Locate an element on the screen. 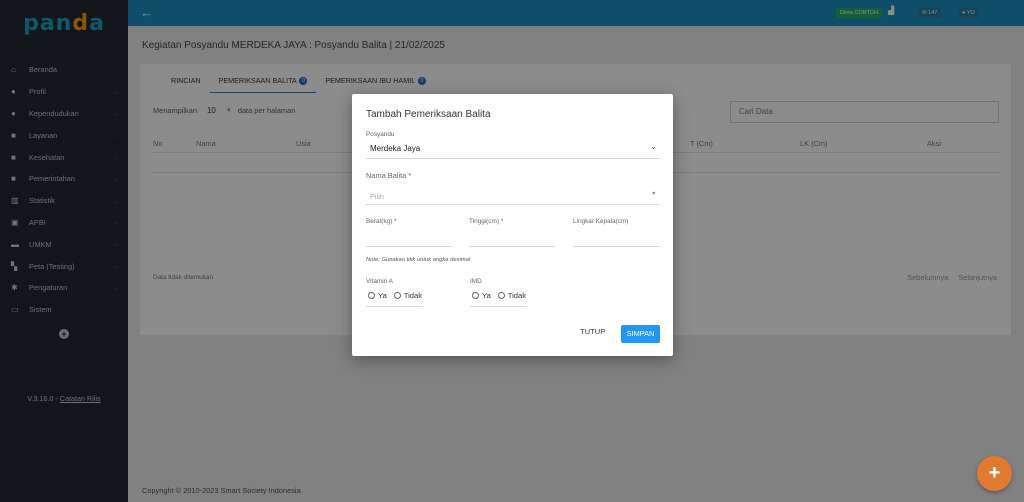 This screenshot has height=502, width=1024. add-fab-button: + is located at coordinates (994, 473).